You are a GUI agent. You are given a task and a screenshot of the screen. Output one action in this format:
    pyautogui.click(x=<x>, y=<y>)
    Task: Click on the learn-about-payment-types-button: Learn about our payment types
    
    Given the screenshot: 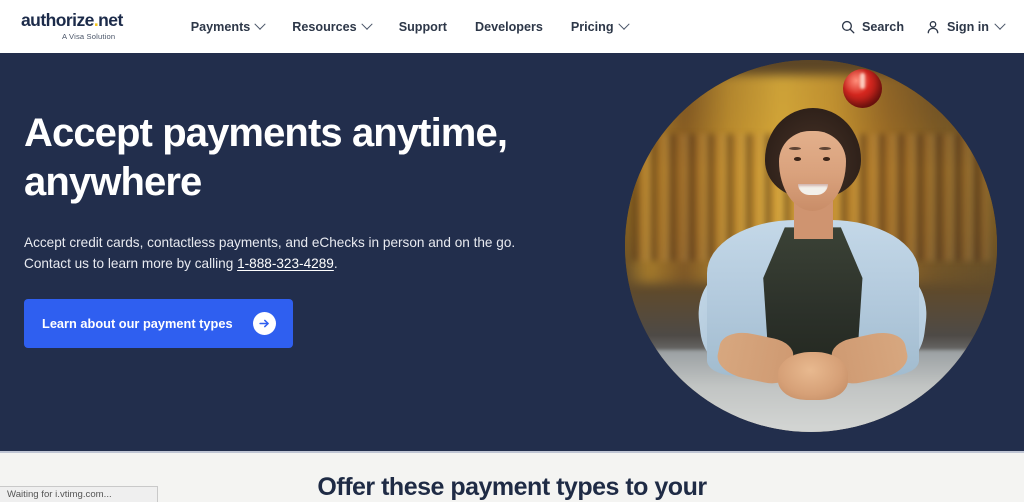 What is the action you would take?
    pyautogui.click(x=158, y=323)
    